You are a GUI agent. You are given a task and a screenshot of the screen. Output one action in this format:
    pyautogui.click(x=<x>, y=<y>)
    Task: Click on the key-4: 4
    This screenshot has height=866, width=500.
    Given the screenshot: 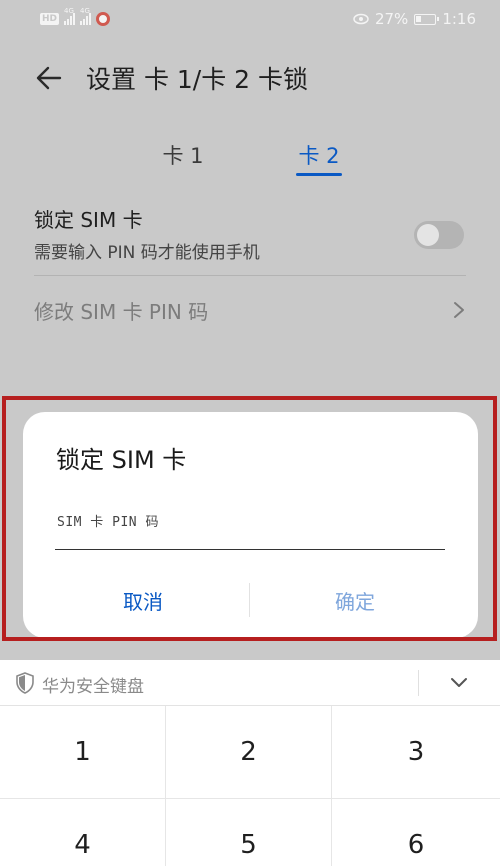 What is the action you would take?
    pyautogui.click(x=83, y=832)
    